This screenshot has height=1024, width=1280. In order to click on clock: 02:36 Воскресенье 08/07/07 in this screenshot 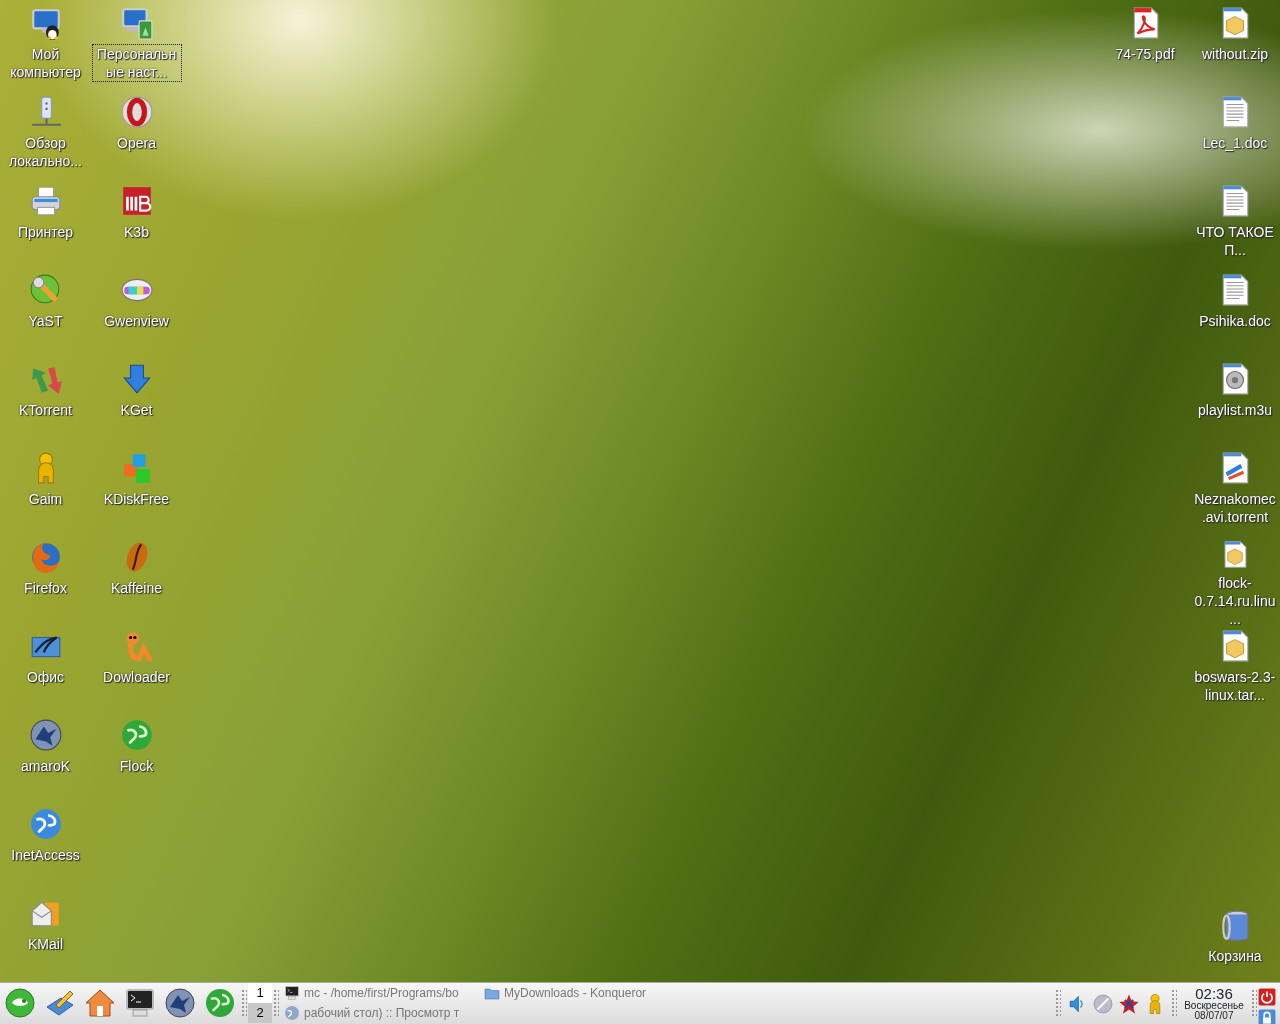, I will do `click(1214, 1003)`.